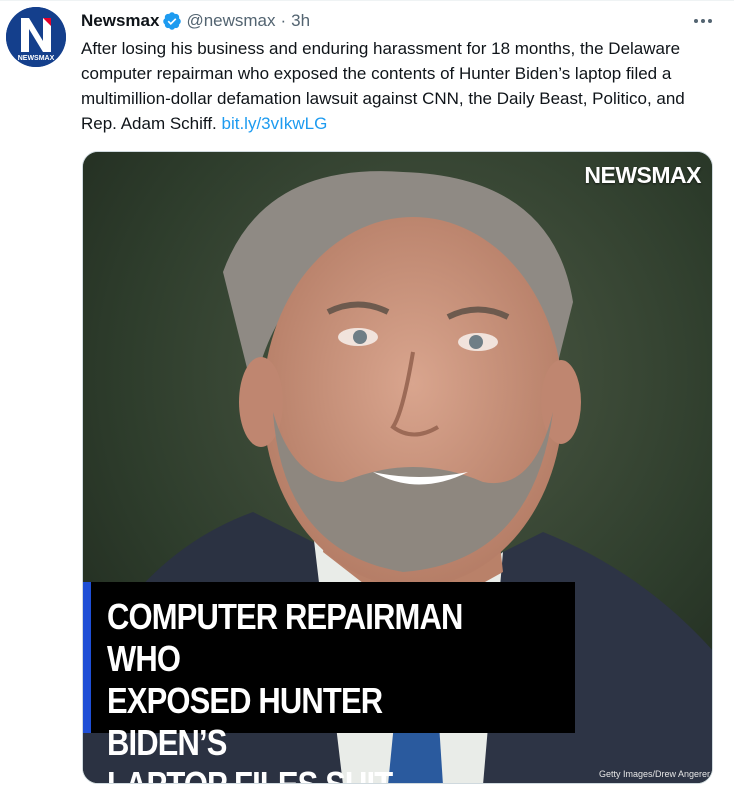  Describe the element at coordinates (642, 175) in the screenshot. I see `newsmax-watermark: NEWSMAX` at that location.